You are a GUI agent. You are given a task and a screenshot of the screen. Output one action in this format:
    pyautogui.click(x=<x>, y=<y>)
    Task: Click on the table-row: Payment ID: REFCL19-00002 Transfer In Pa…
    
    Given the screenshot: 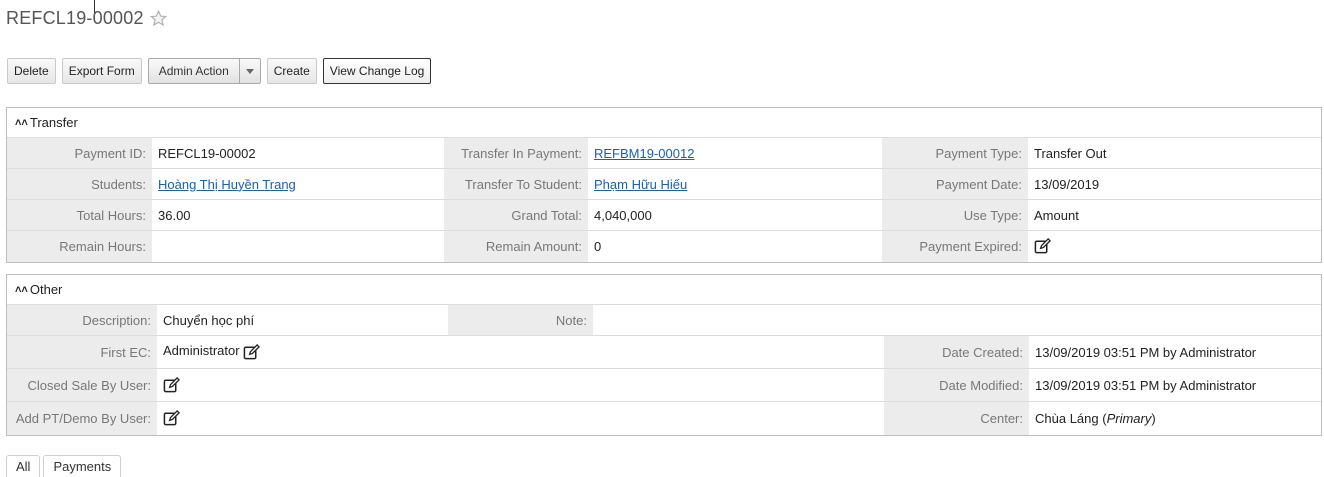 What is the action you would take?
    pyautogui.click(x=664, y=153)
    